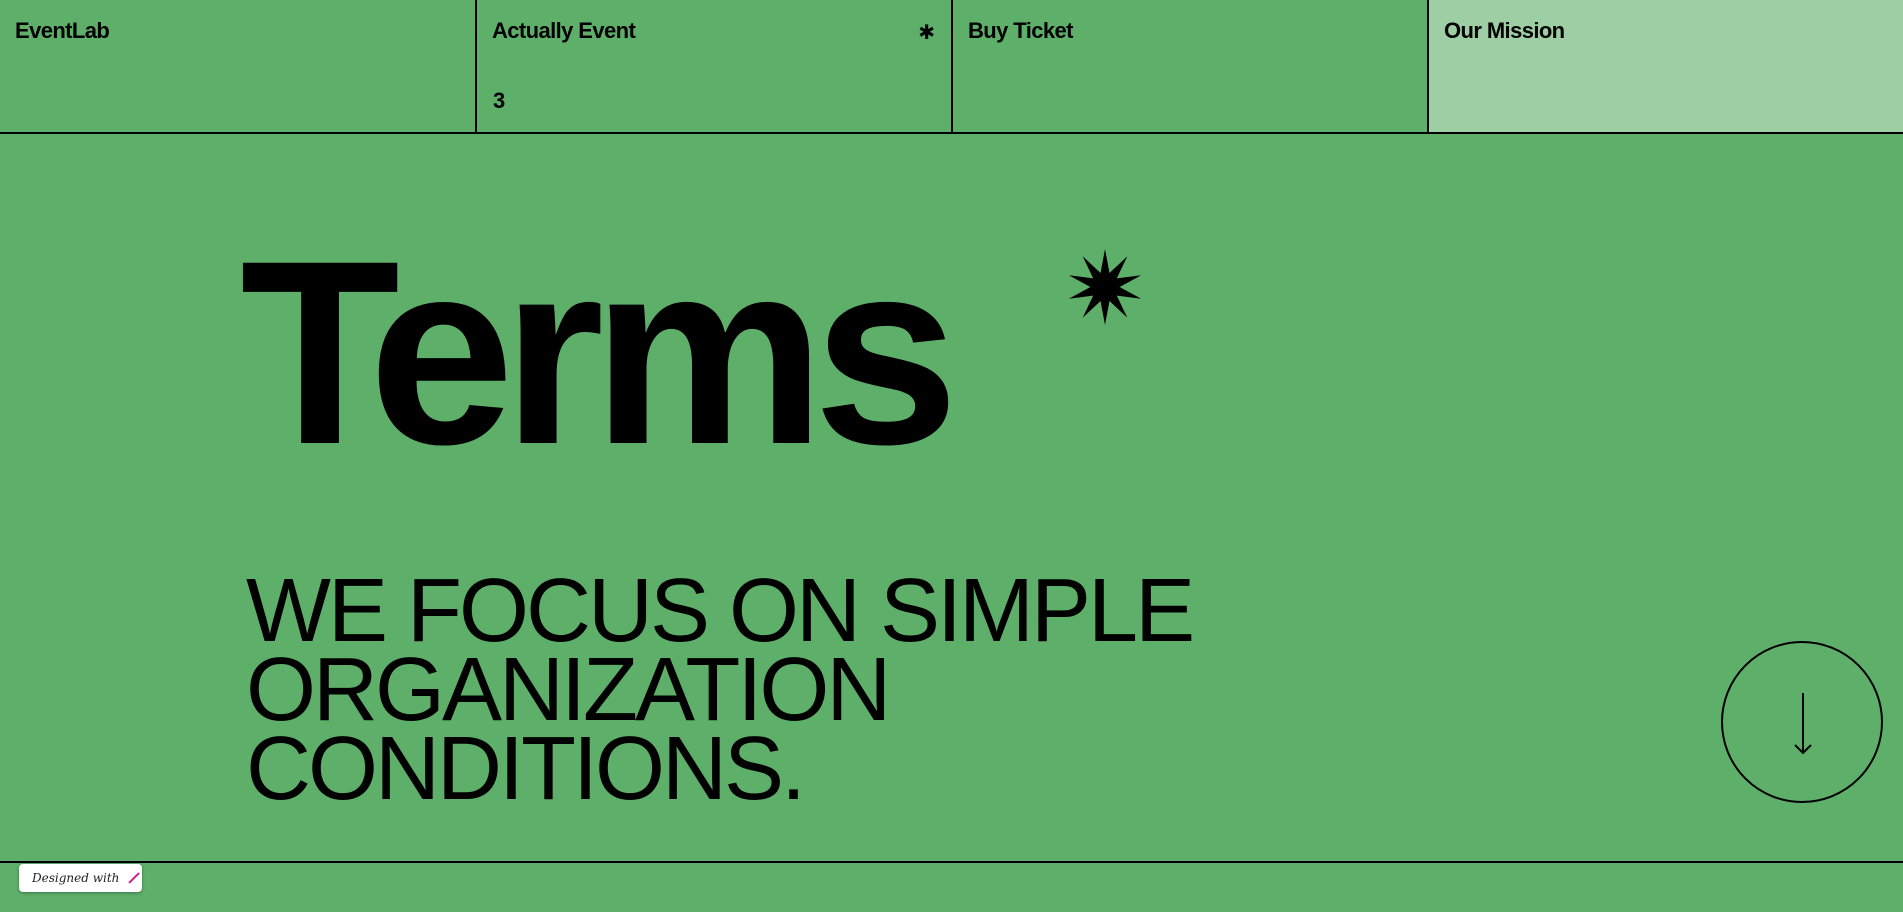  I want to click on nav-buy-ticket: Buy Ticket, so click(1189, 66).